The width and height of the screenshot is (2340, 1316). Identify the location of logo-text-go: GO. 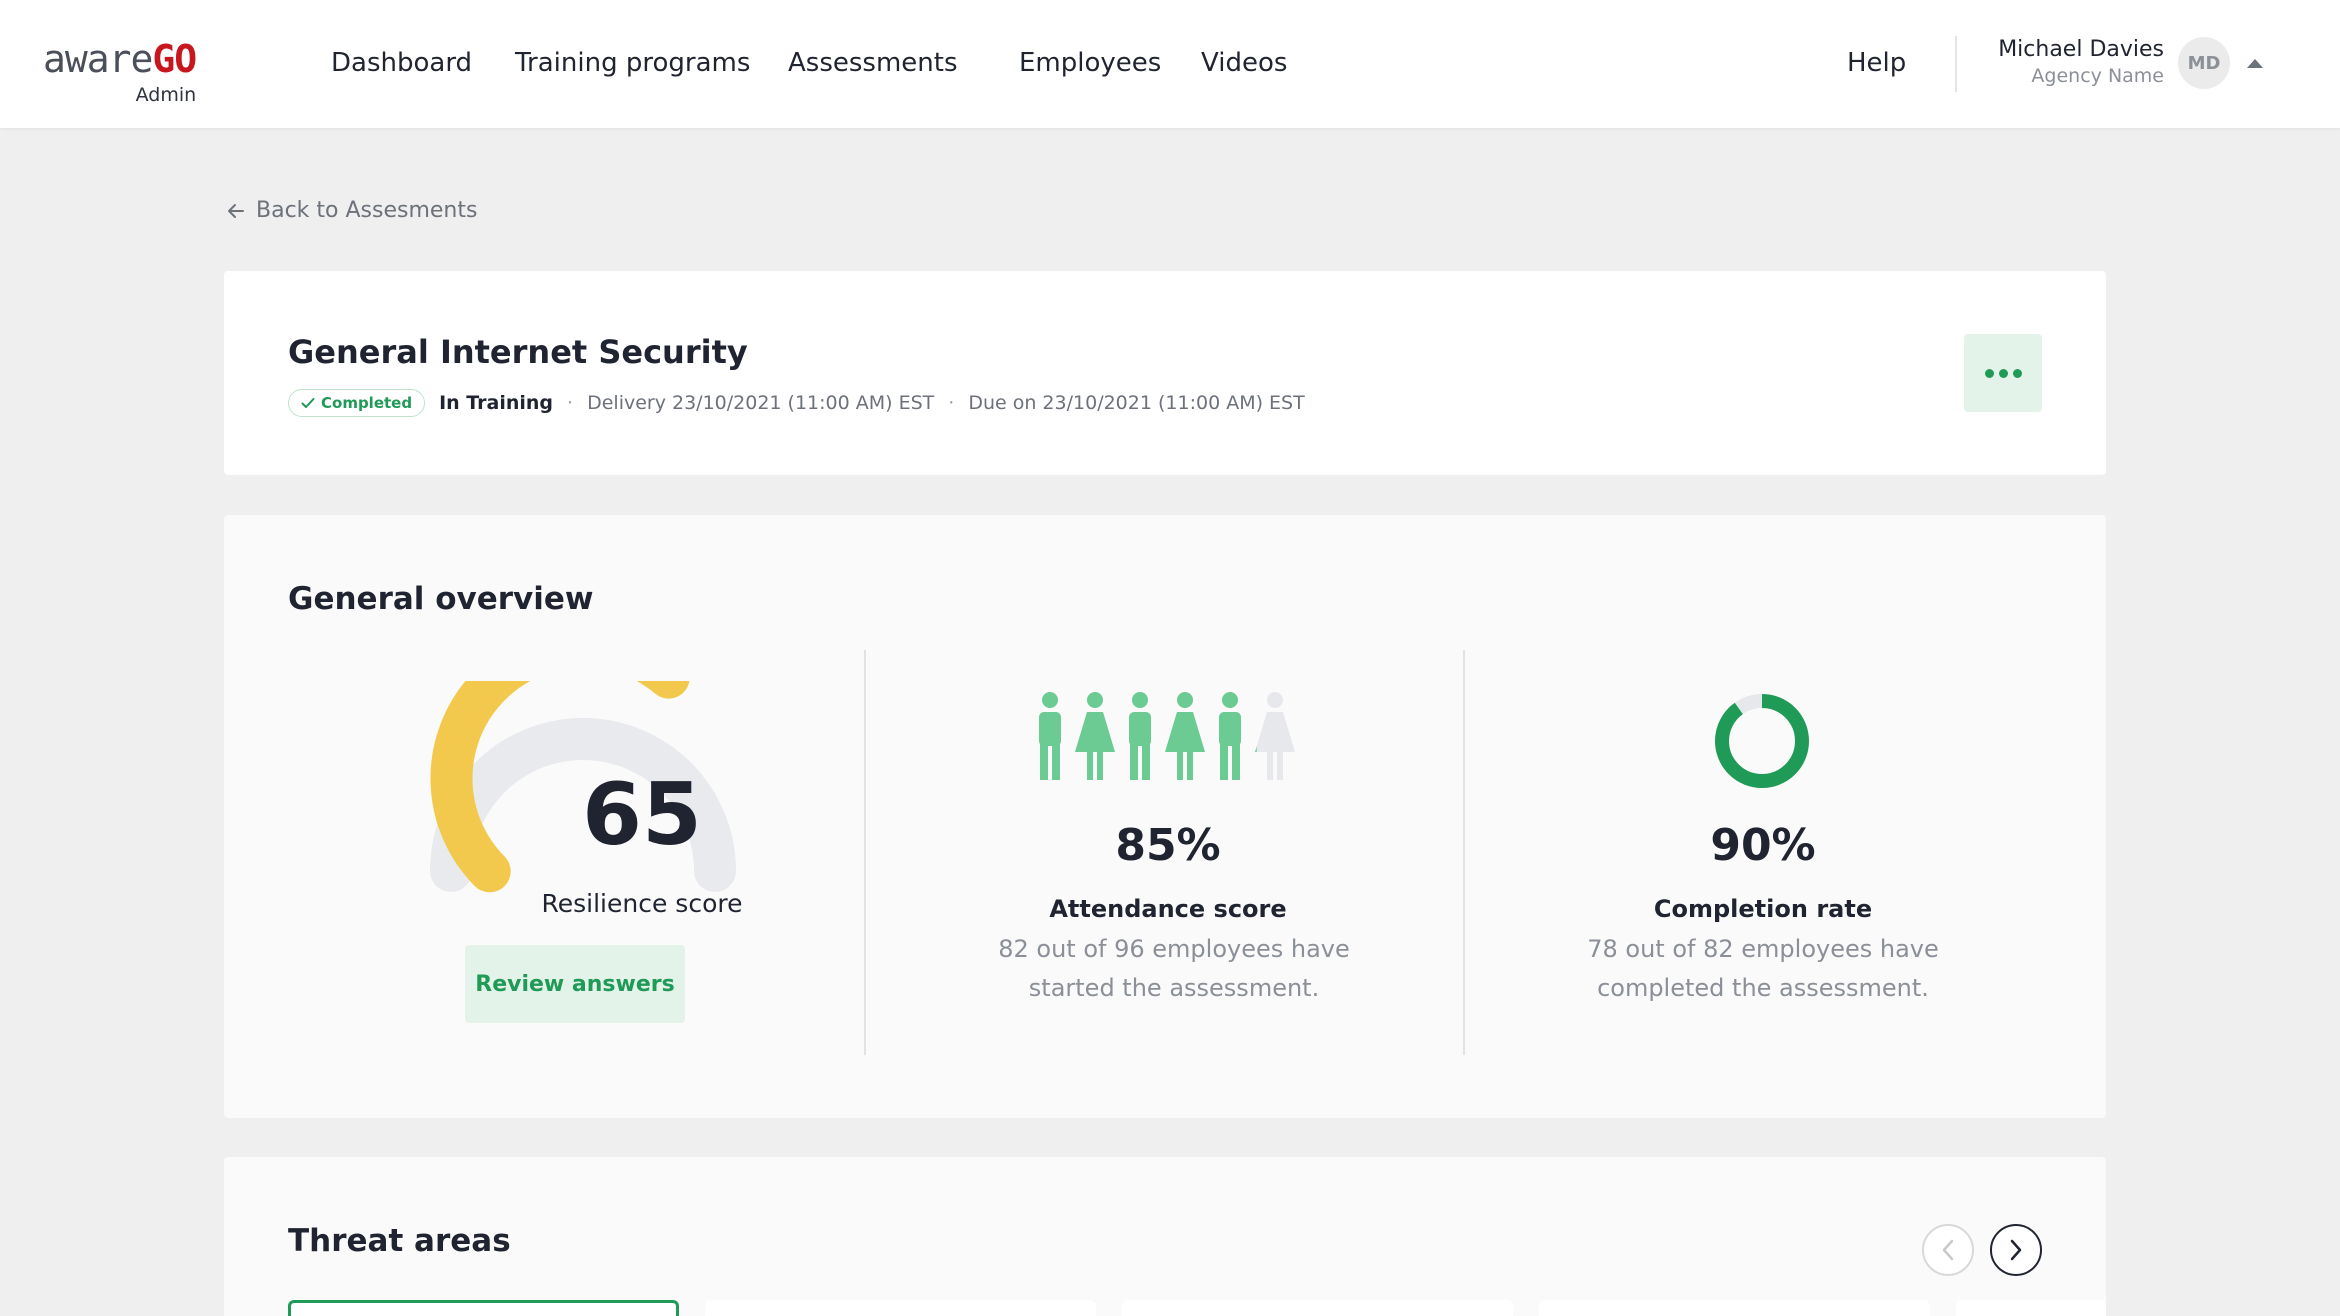
(174, 59).